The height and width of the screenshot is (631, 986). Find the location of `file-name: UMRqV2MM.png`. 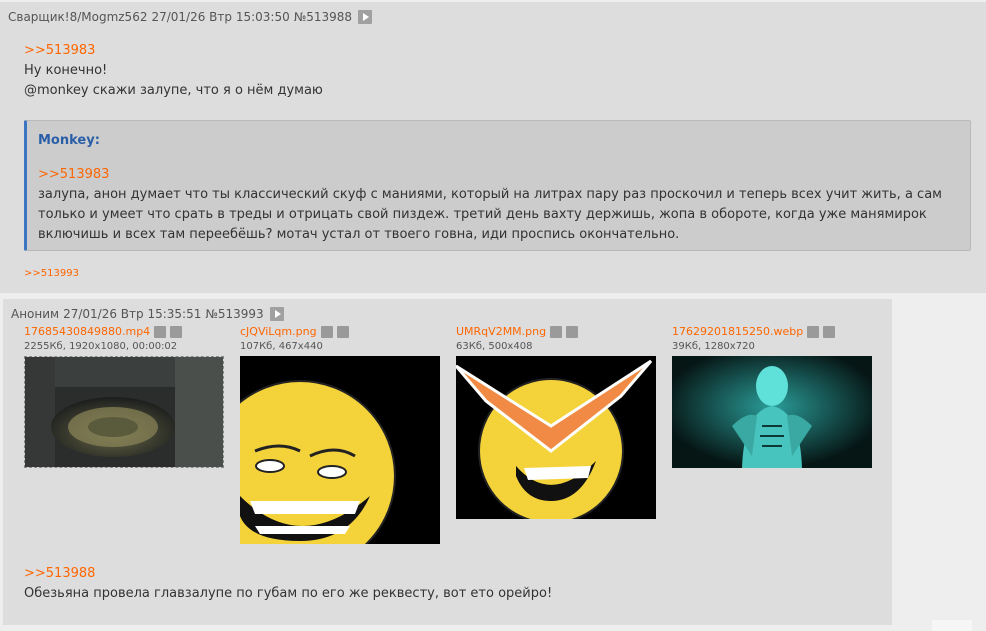

file-name: UMRqV2MM.png is located at coordinates (501, 331).